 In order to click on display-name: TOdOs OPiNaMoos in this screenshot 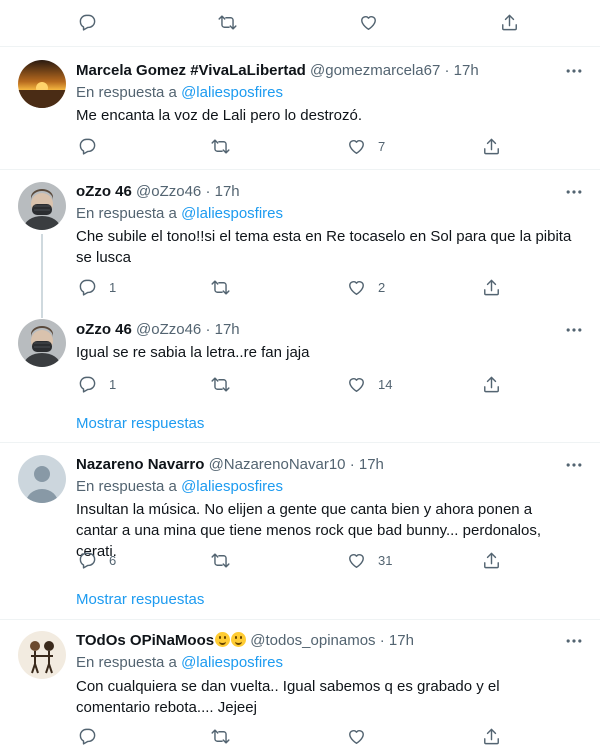, I will do `click(145, 640)`.